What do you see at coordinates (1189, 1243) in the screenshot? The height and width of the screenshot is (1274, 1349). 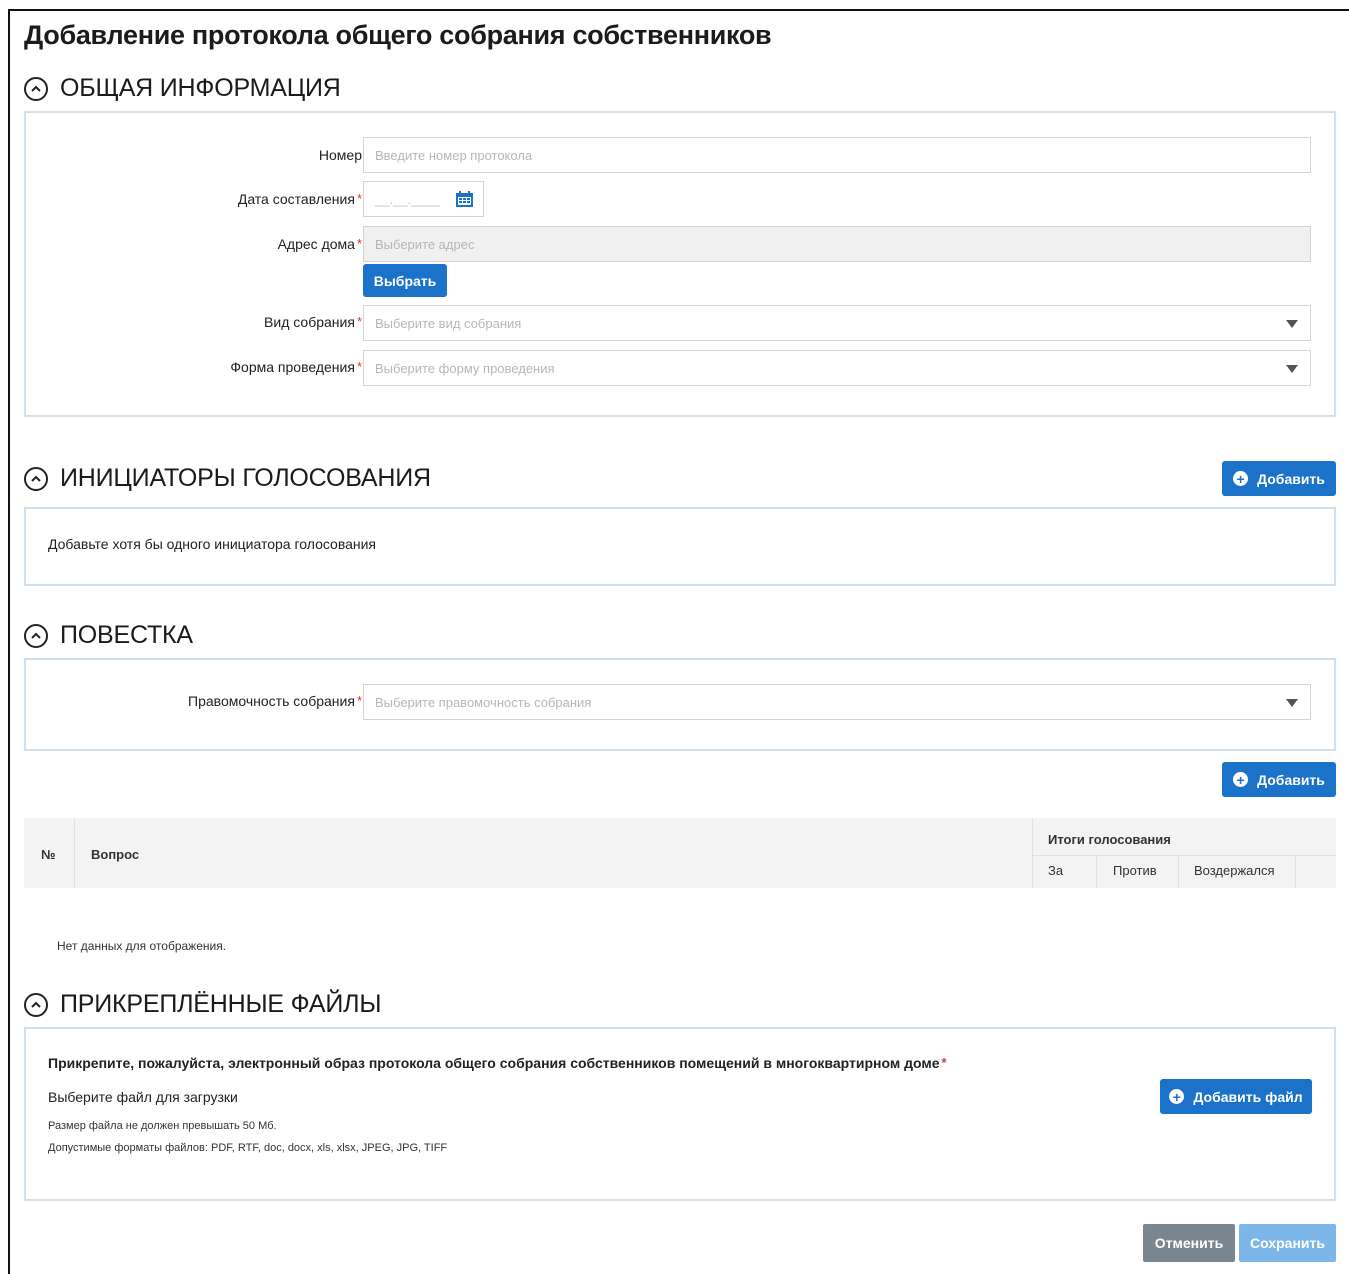 I see `cancel-button: Отменить` at bounding box center [1189, 1243].